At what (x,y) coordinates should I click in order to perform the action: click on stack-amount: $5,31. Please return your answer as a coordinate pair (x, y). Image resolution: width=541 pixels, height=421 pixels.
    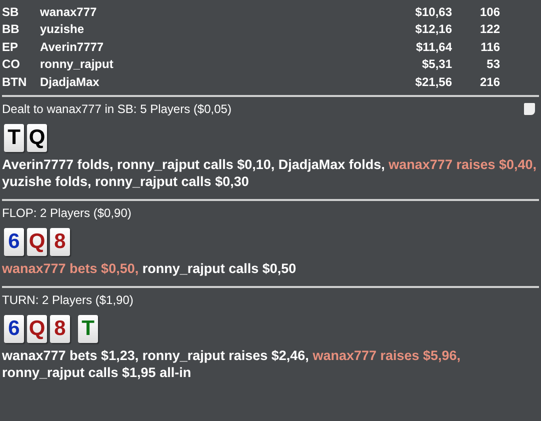
    Looking at the image, I should click on (436, 64).